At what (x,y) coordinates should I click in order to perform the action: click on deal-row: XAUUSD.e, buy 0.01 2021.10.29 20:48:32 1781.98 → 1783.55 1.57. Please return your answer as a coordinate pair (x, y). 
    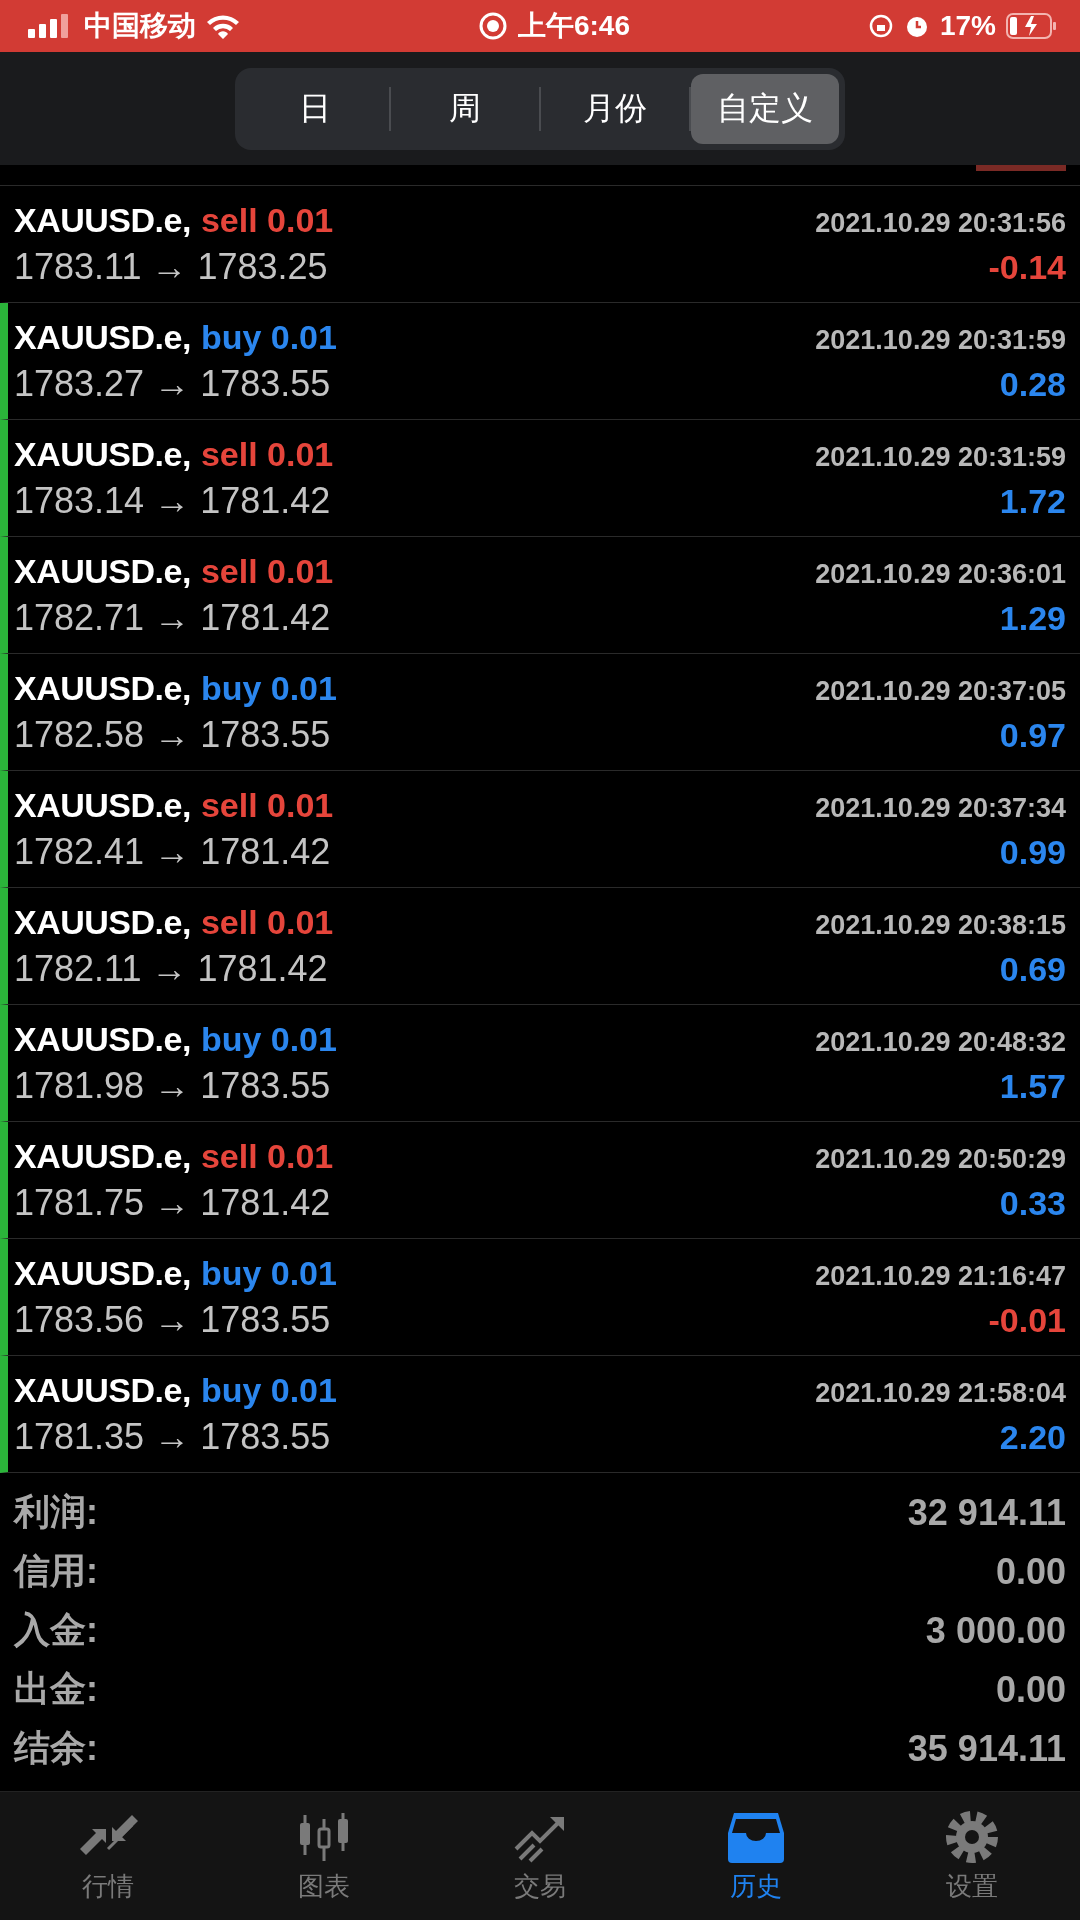
    Looking at the image, I should click on (540, 1063).